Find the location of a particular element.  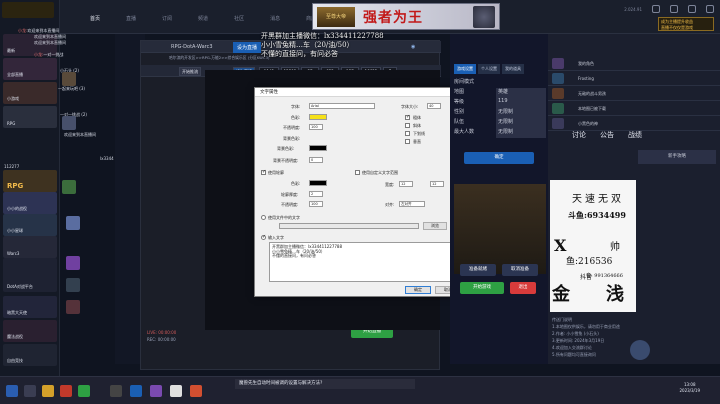

width-input: 12 is located at coordinates (406, 184).